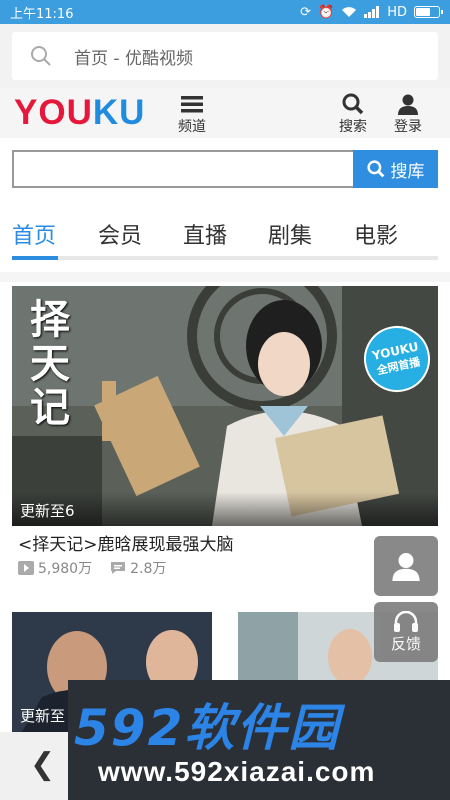  I want to click on tab-home: 首页, so click(34, 234).